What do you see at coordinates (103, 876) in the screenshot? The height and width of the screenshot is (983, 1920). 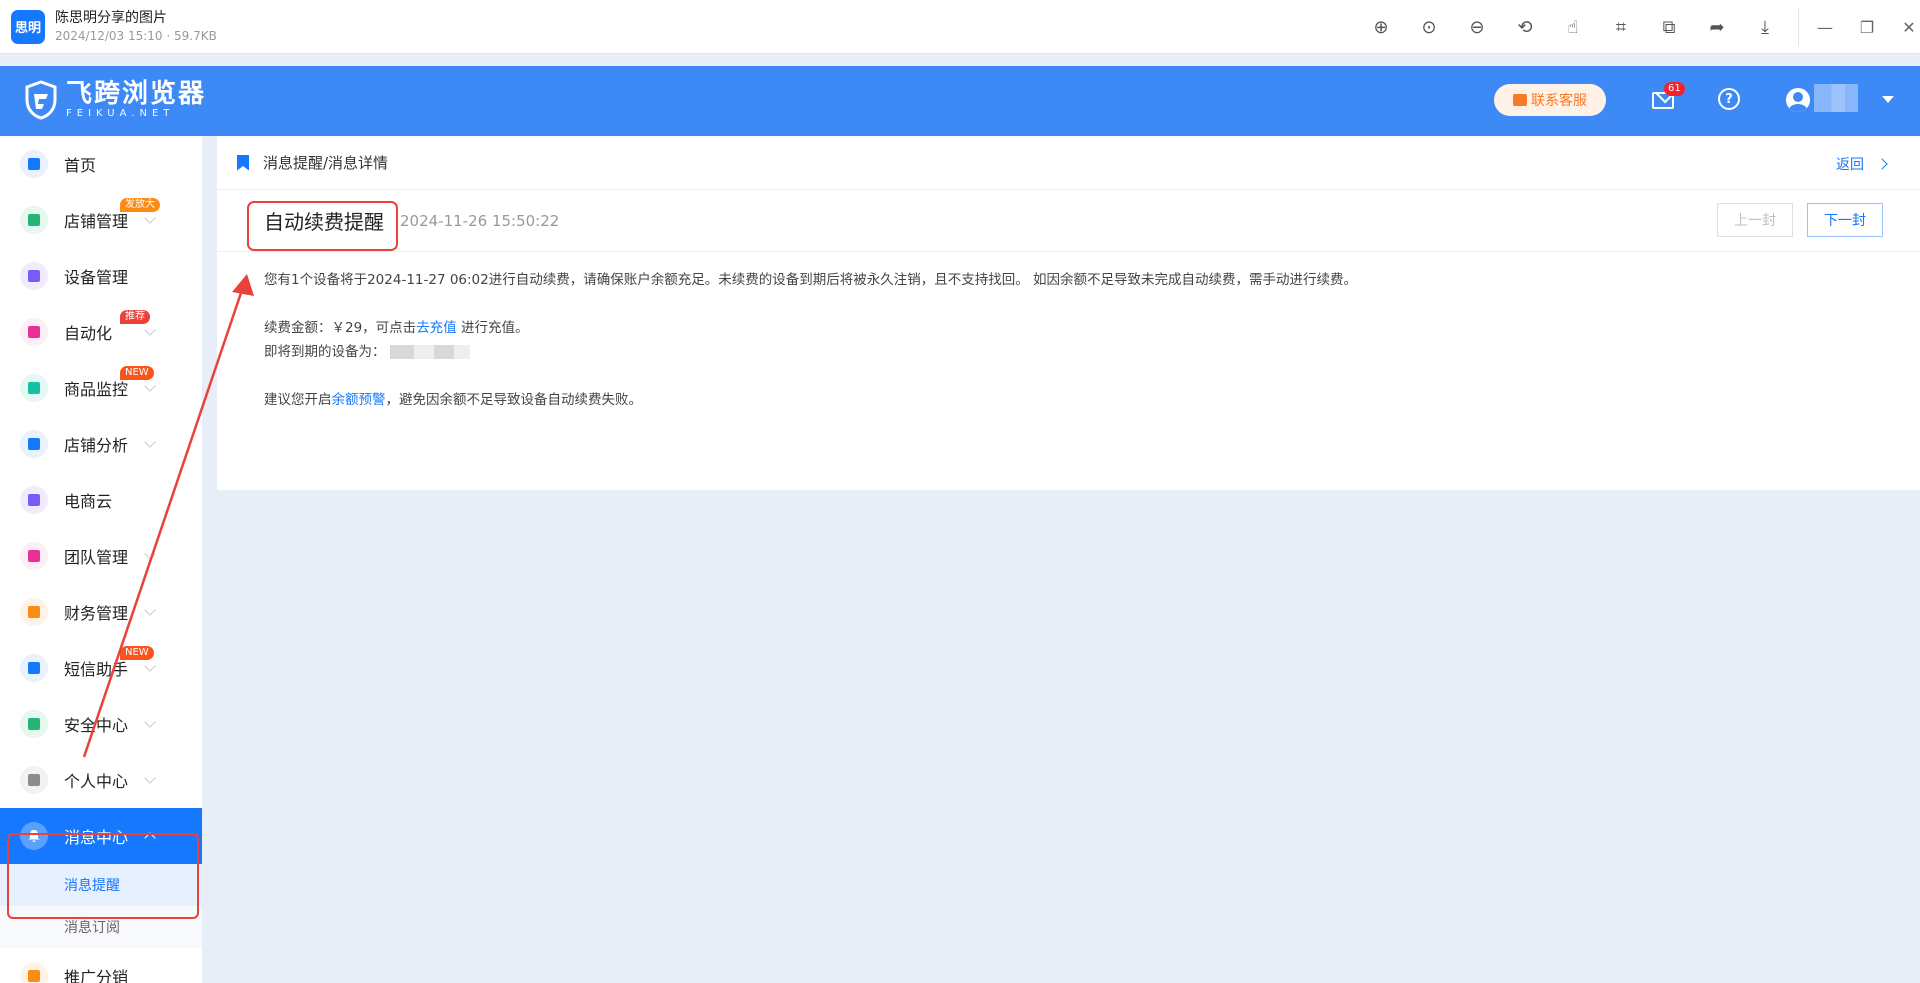 I see `annotation-highlight-sidebar` at bounding box center [103, 876].